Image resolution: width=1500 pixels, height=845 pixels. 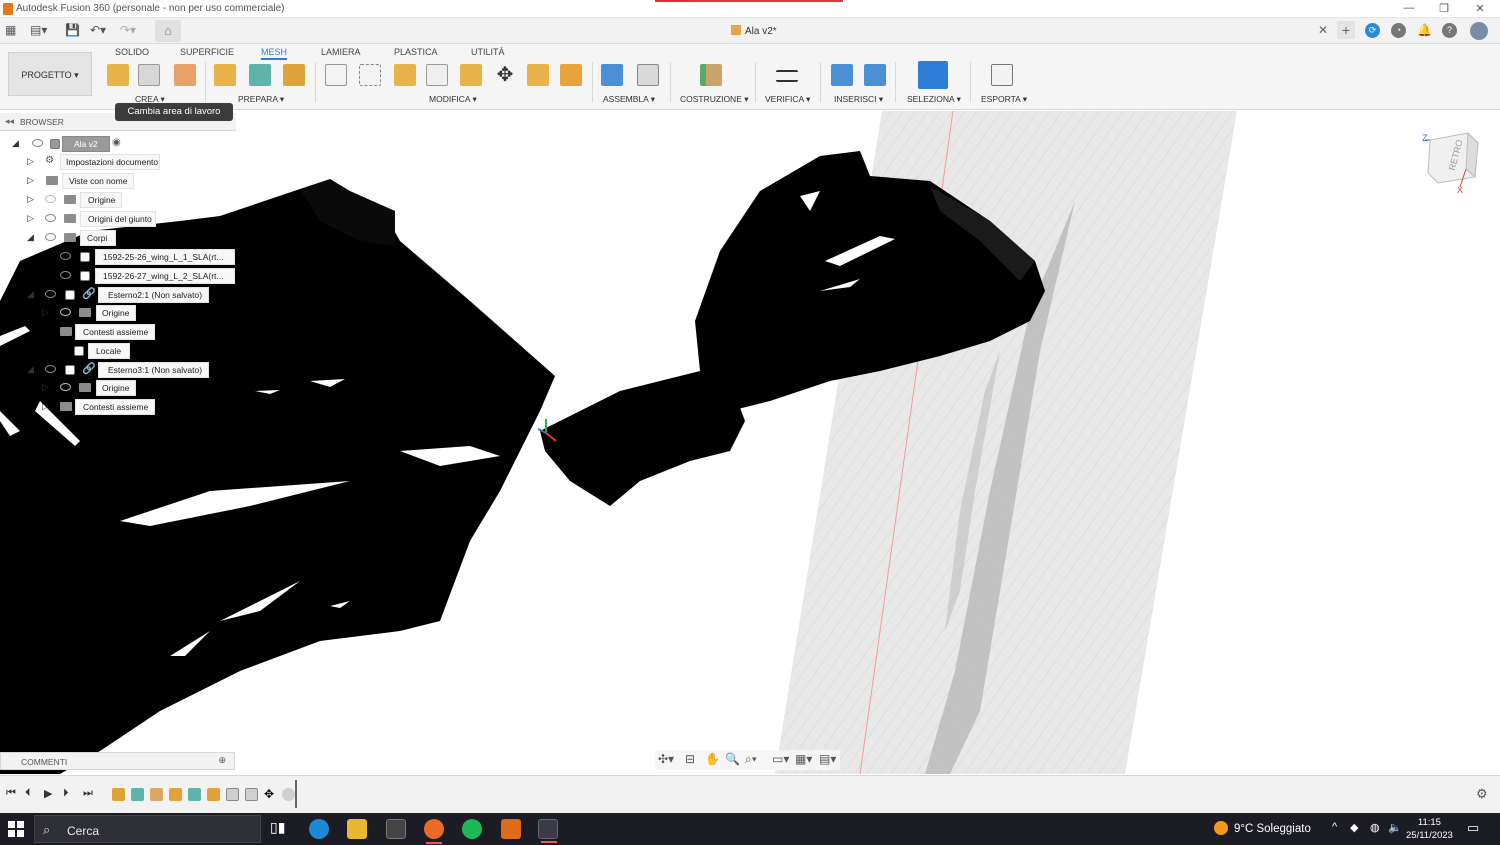 What do you see at coordinates (488, 52) in the screenshot?
I see `tab-utilita: UTILITÀ` at bounding box center [488, 52].